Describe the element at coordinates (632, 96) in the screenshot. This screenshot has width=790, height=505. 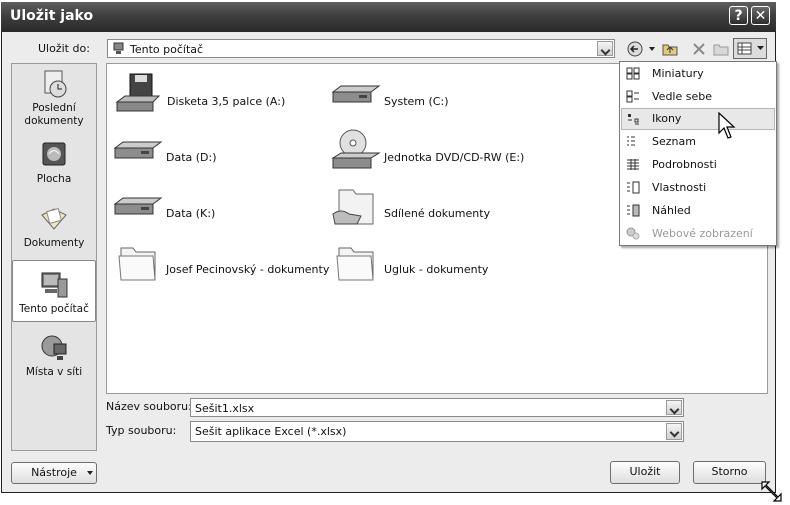
I see `tiles-view-icon` at that location.